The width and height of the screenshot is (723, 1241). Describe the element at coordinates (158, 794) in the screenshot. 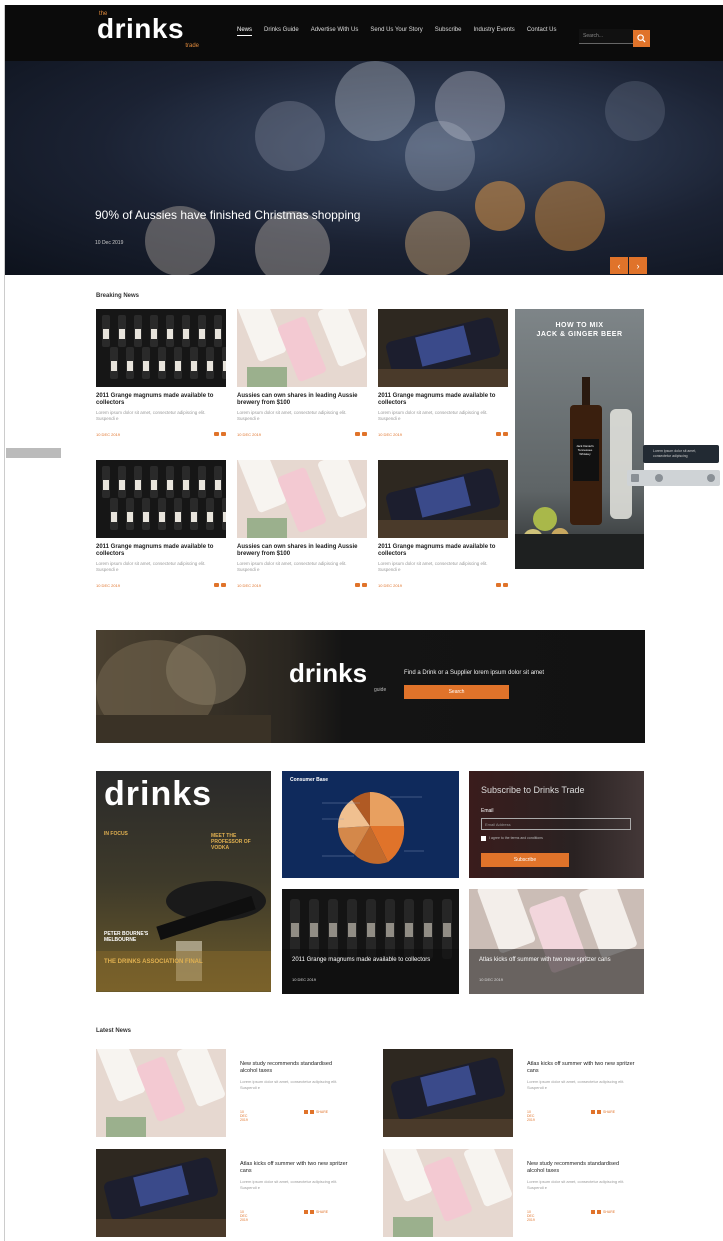

I see `magazine-title: drinks` at that location.